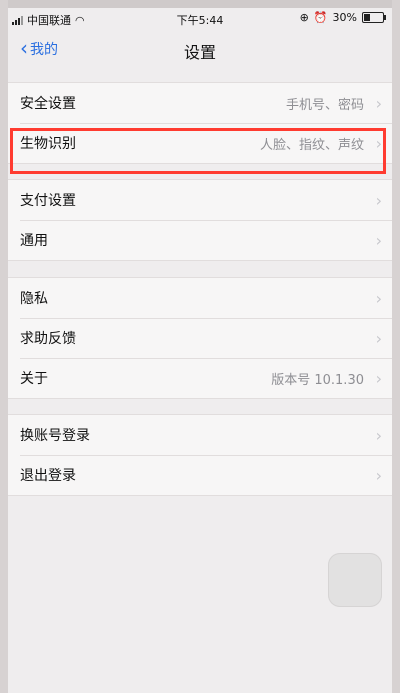  What do you see at coordinates (324, 105) in the screenshot?
I see `row-detail: 手机号、密码` at bounding box center [324, 105].